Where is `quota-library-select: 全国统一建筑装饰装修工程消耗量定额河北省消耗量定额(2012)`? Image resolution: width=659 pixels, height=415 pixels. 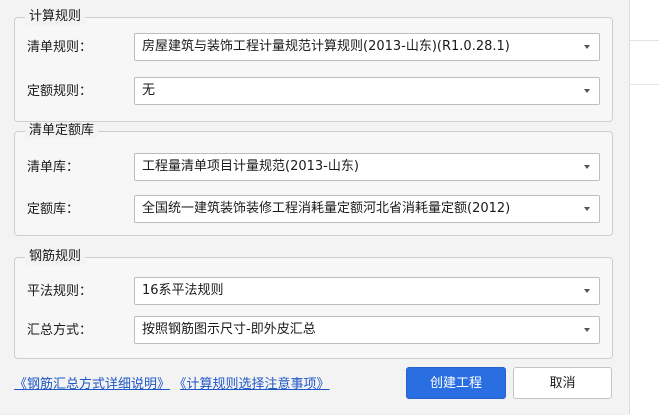
quota-library-select: 全国统一建筑装饰装修工程消耗量定额河北省消耗量定额(2012) is located at coordinates (367, 209).